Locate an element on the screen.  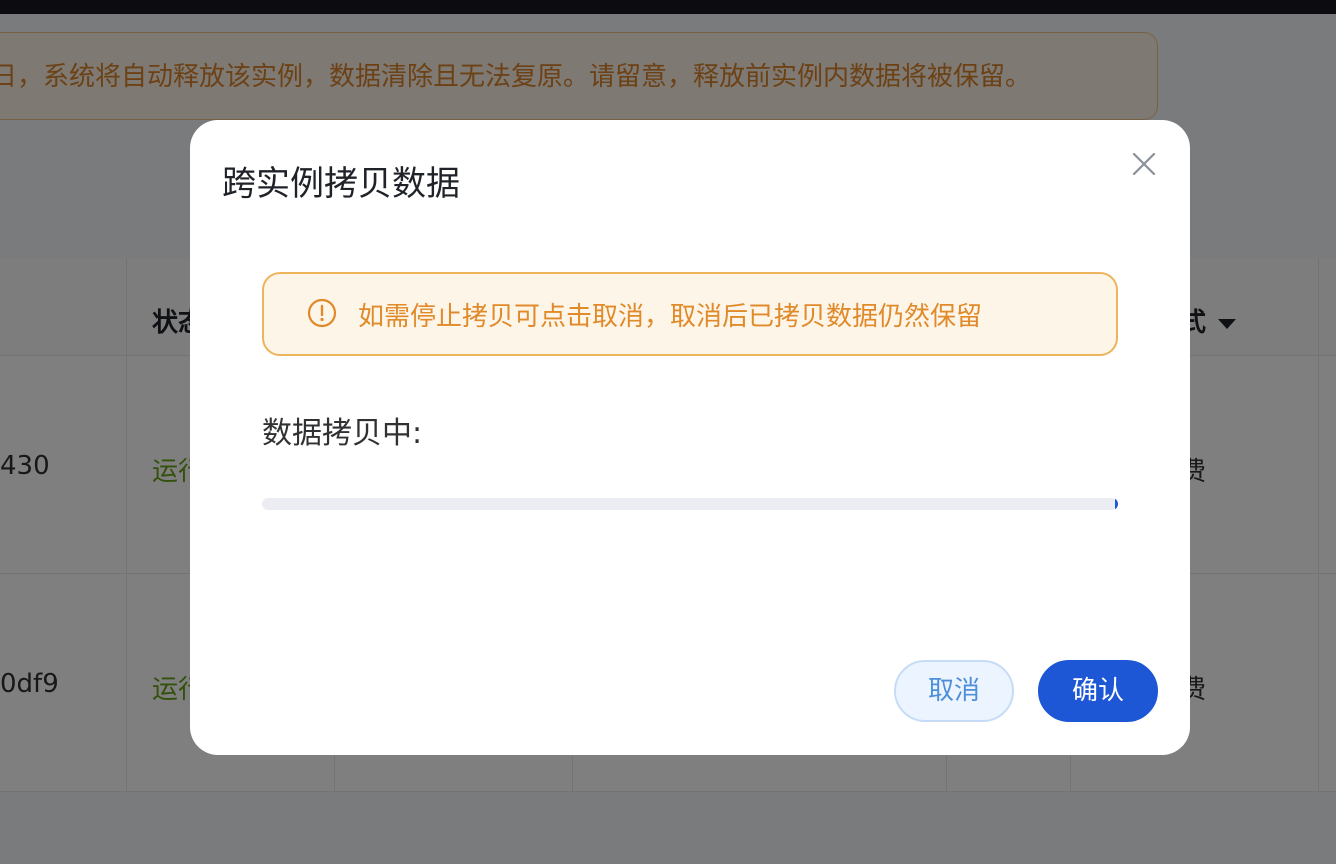
alert-text: 如需停止拷贝可点击取消，取消后已拷贝数据仍然保留 is located at coordinates (670, 317).